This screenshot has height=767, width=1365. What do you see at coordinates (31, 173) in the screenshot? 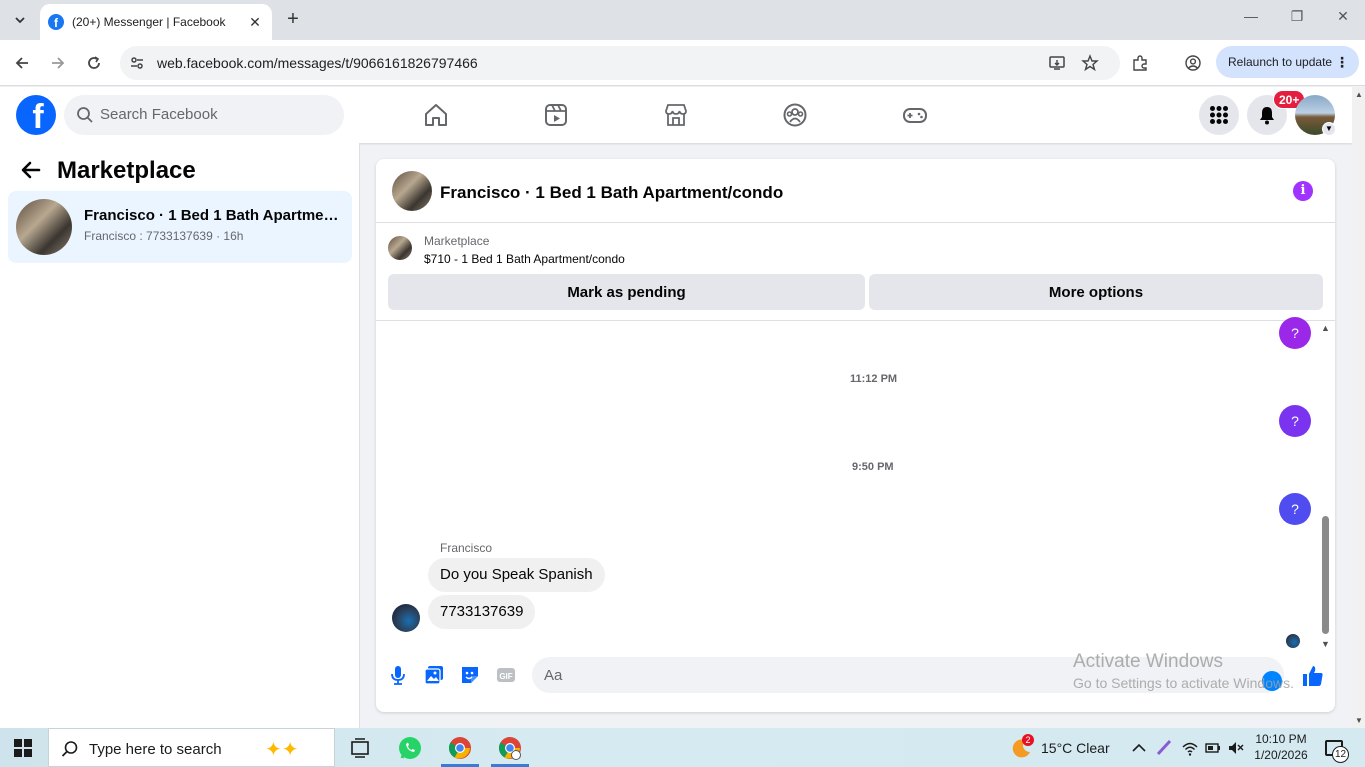
I see `back-arrow-icon` at bounding box center [31, 173].